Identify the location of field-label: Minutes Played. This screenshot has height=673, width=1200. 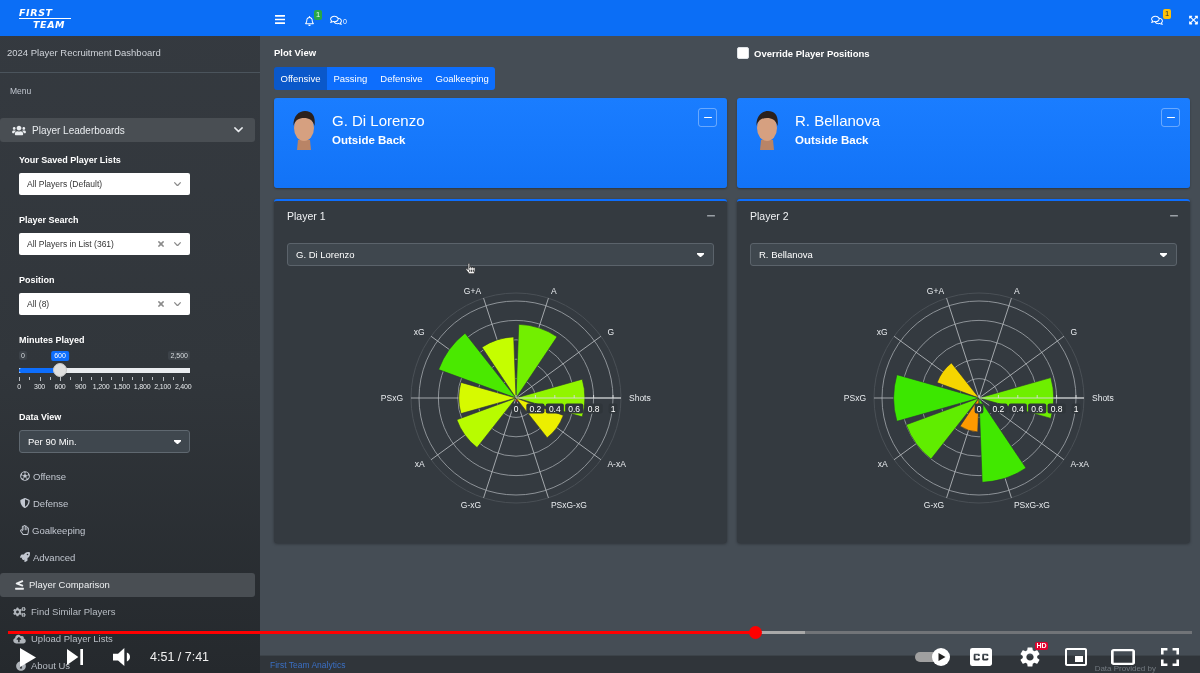
(52, 340).